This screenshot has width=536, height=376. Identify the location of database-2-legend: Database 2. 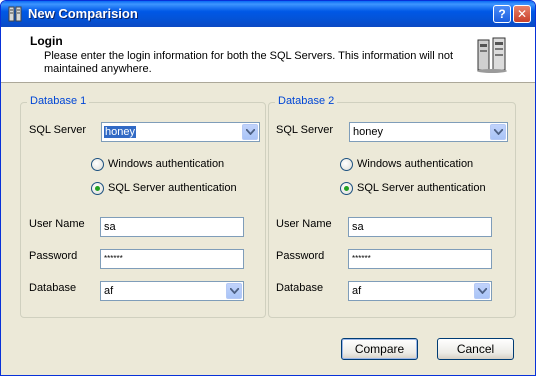
(306, 101).